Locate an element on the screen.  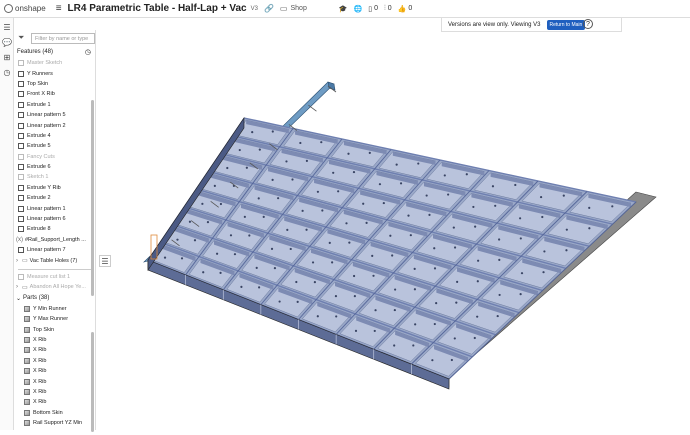
feature-item: Sketch 1 is located at coordinates (54, 177).